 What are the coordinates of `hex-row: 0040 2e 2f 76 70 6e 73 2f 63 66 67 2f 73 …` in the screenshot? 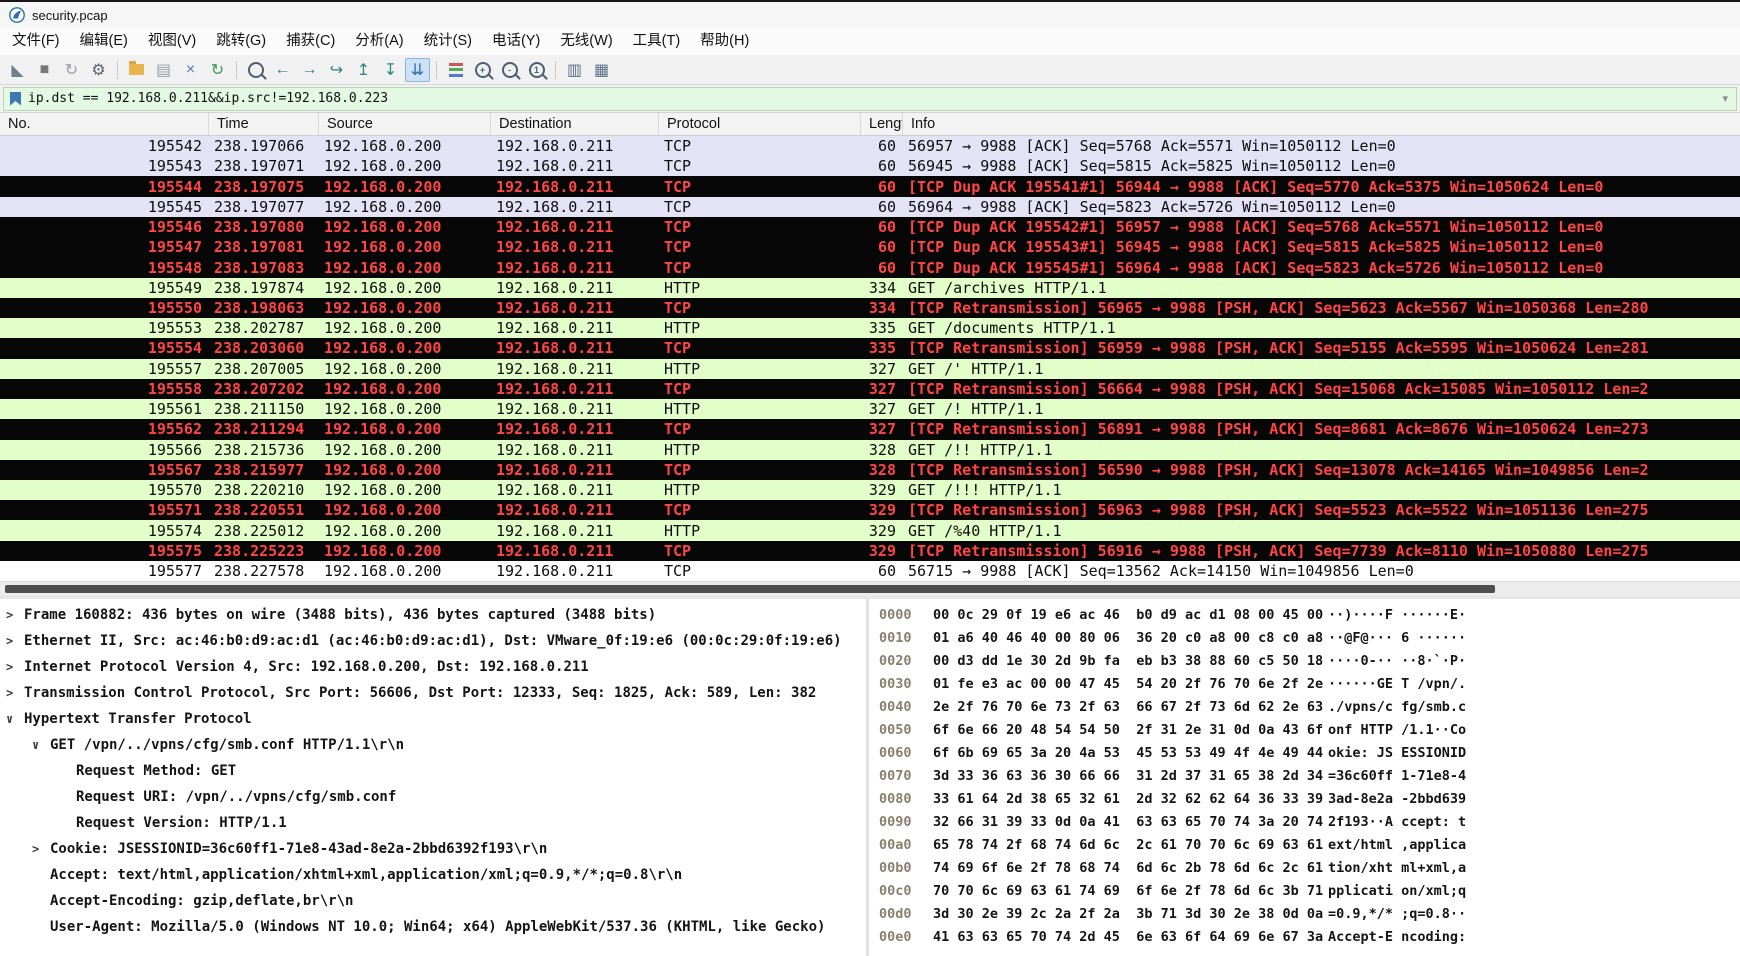 It's located at (1309, 706).